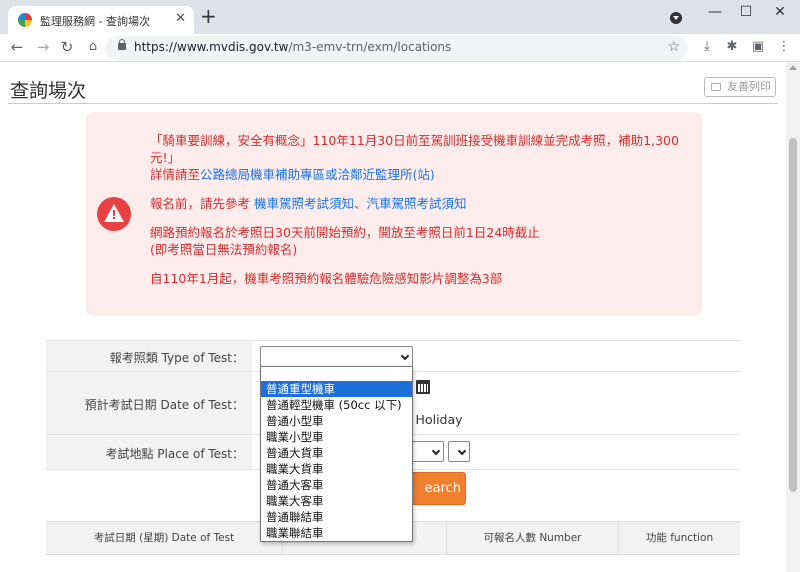 The image size is (800, 572). What do you see at coordinates (336, 374) in the screenshot?
I see `dropdown-empty-option` at bounding box center [336, 374].